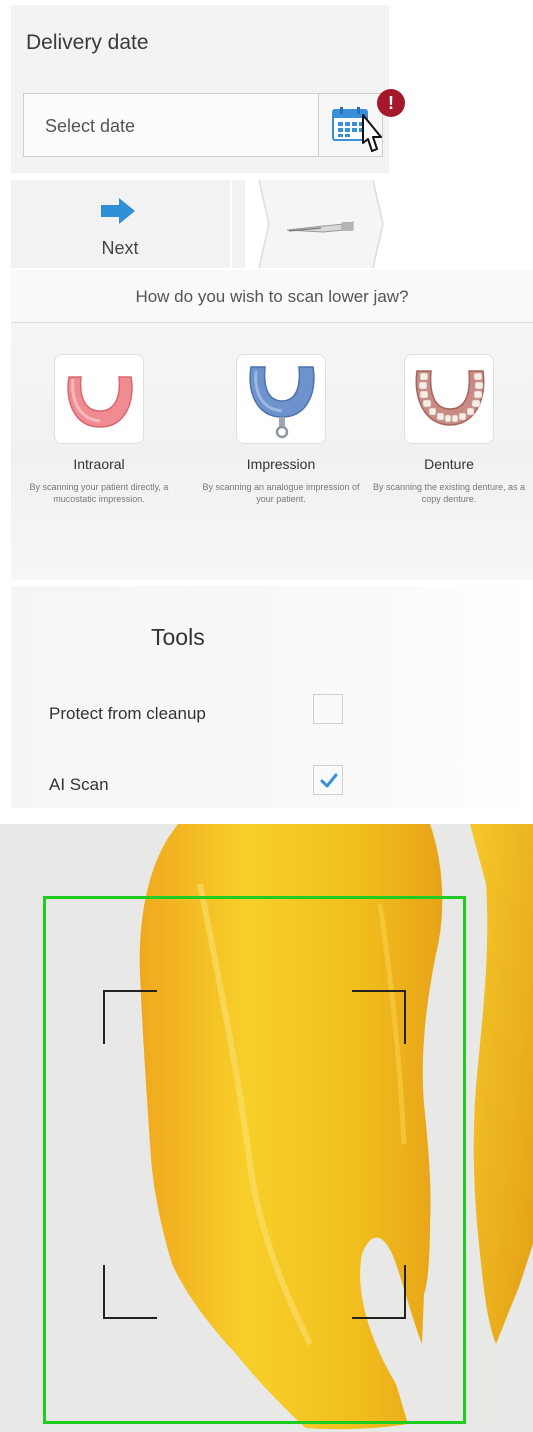 This screenshot has width=533, height=1432. I want to click on scanner-icon, so click(316, 224).